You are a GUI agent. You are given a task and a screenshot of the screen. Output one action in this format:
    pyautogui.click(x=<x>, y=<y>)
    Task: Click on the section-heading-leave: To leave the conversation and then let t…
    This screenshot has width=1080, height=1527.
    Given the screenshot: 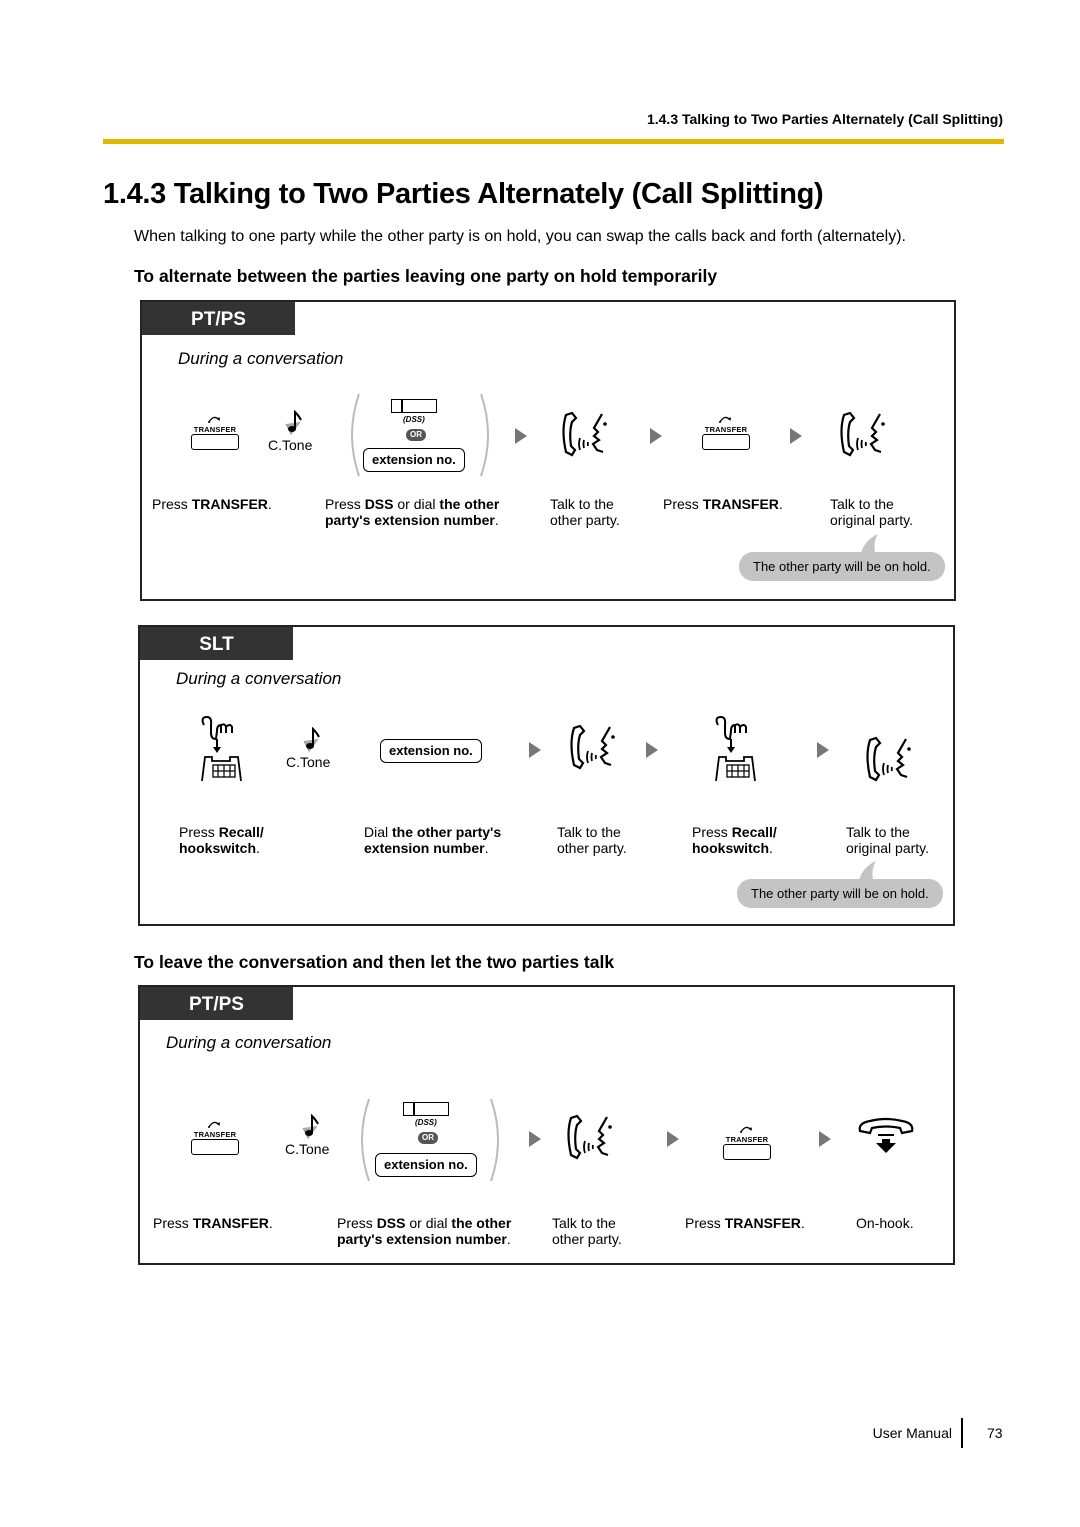 What is the action you would take?
    pyautogui.click(x=374, y=962)
    